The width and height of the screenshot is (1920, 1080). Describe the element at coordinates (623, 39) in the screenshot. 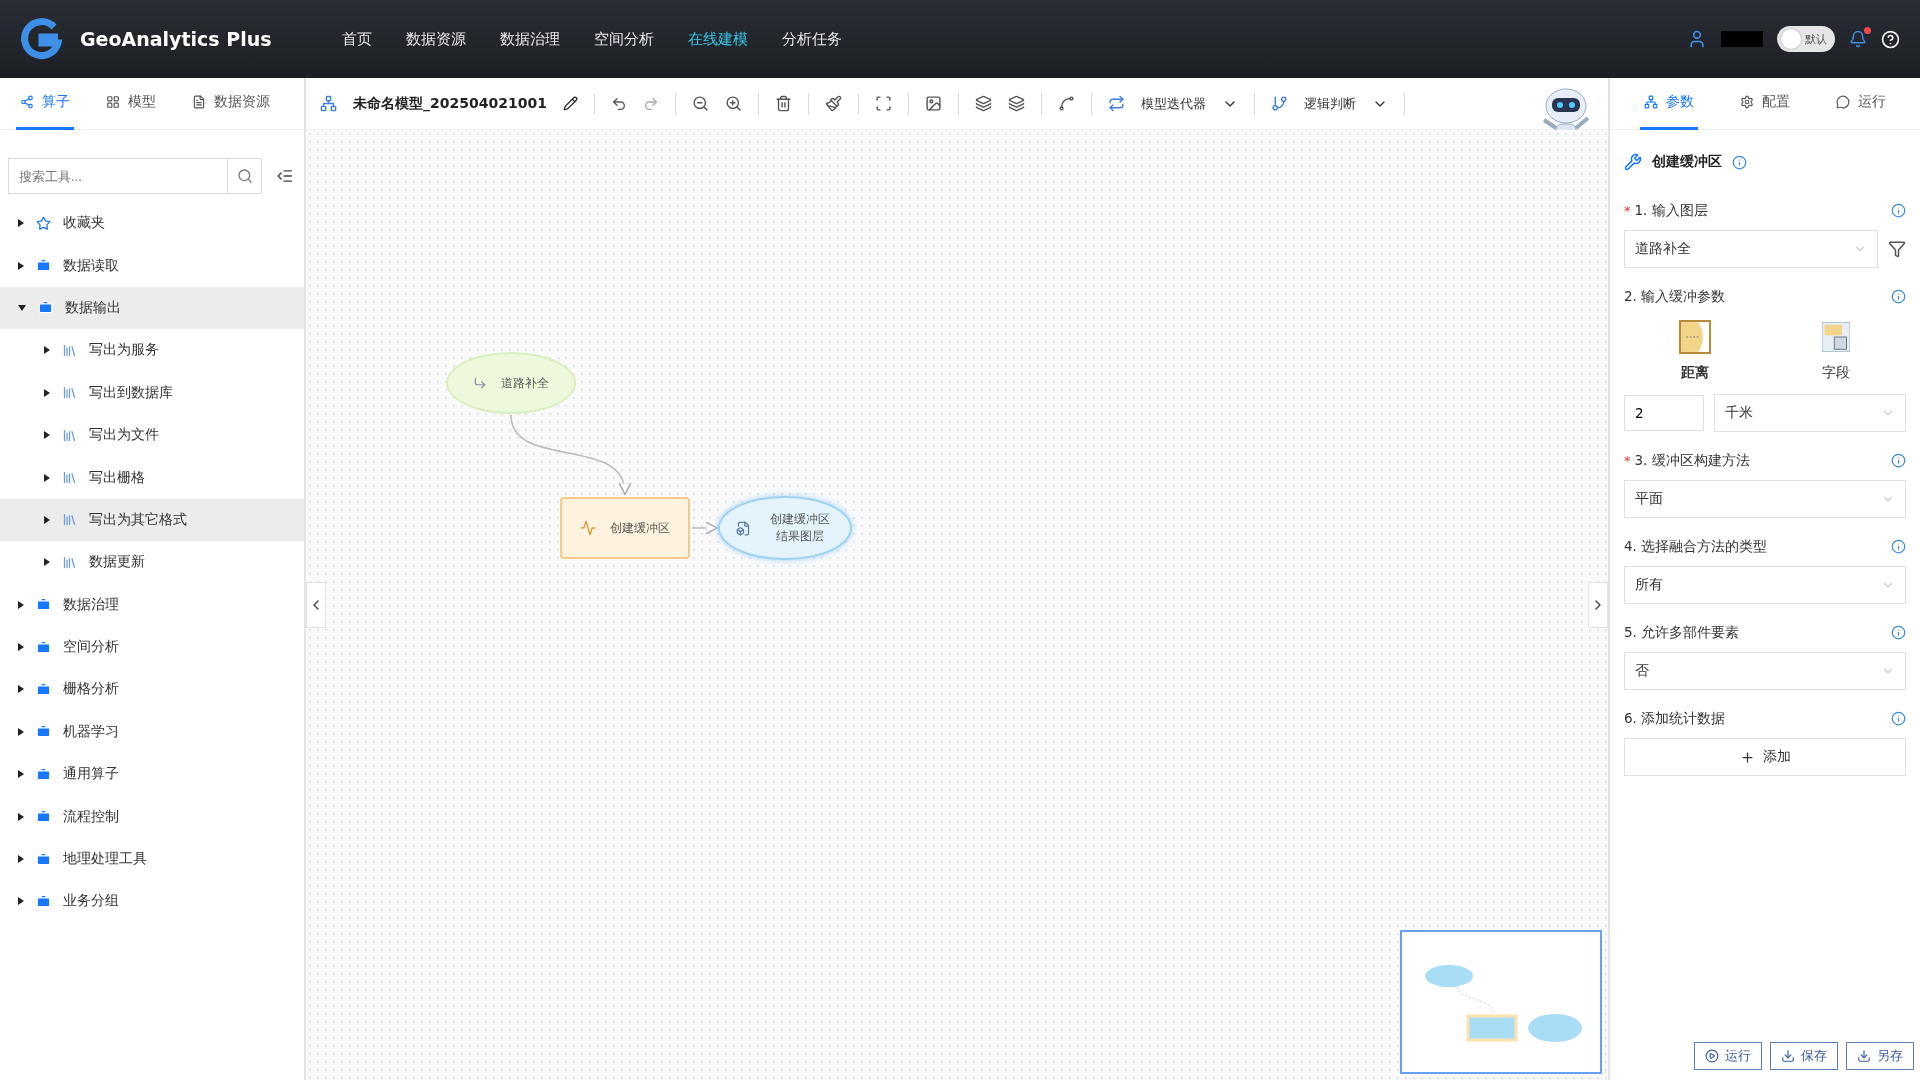

I see `nav-item: 空间分析` at that location.